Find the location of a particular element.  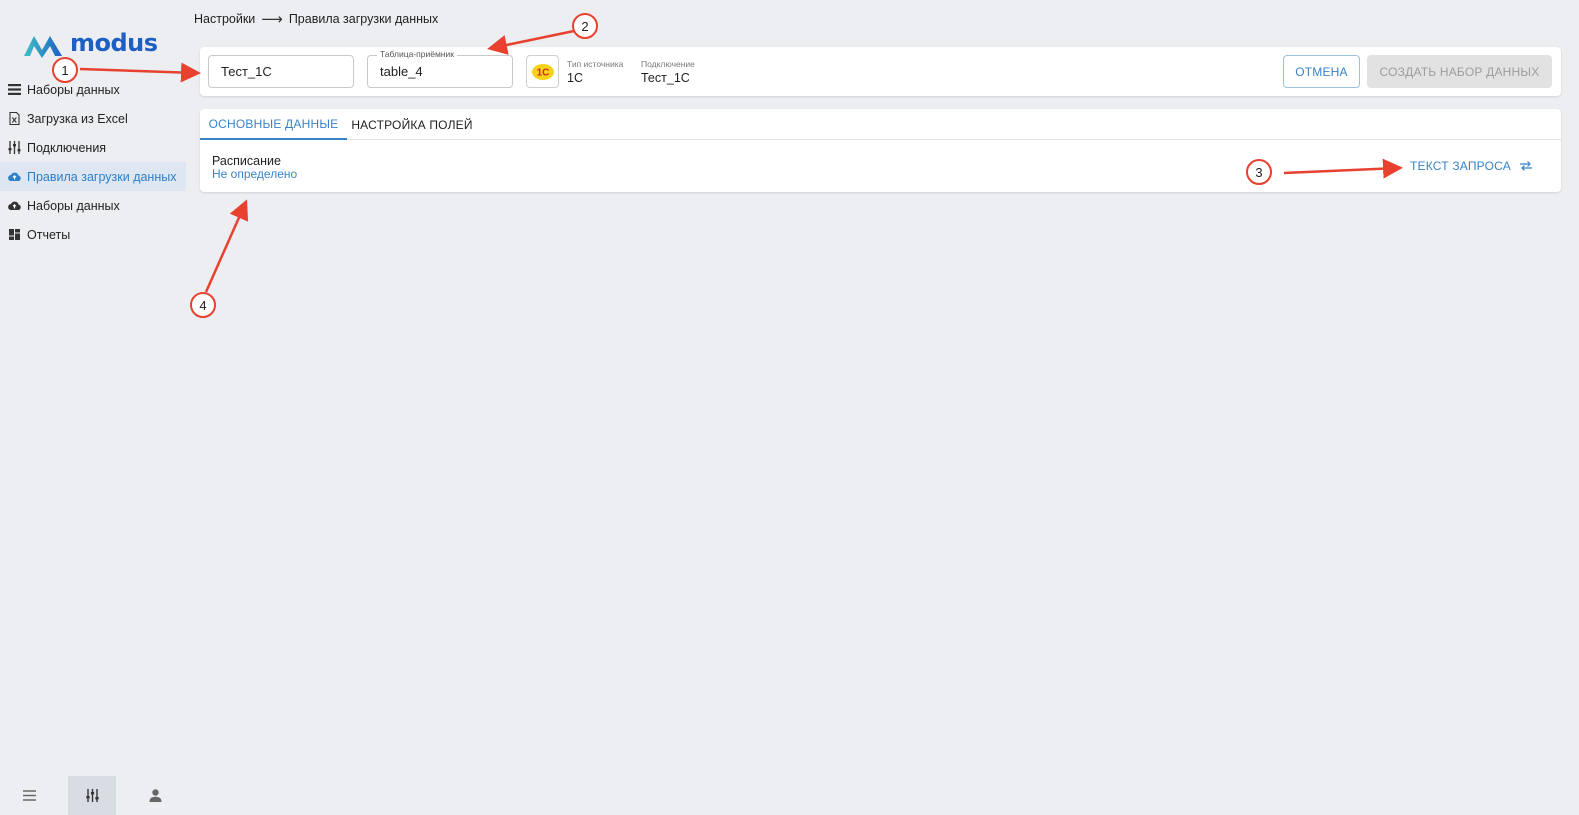

source-logo: 1С is located at coordinates (542, 71).